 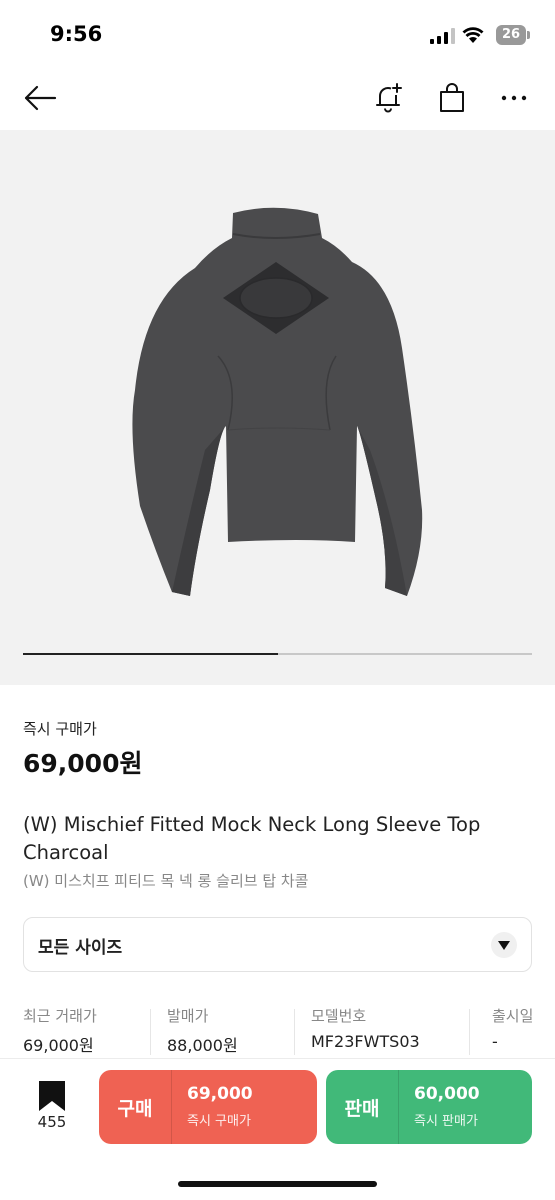 What do you see at coordinates (60, 1032) in the screenshot?
I see `info-cell-recent-price: 최근 거래가 69,000원` at bounding box center [60, 1032].